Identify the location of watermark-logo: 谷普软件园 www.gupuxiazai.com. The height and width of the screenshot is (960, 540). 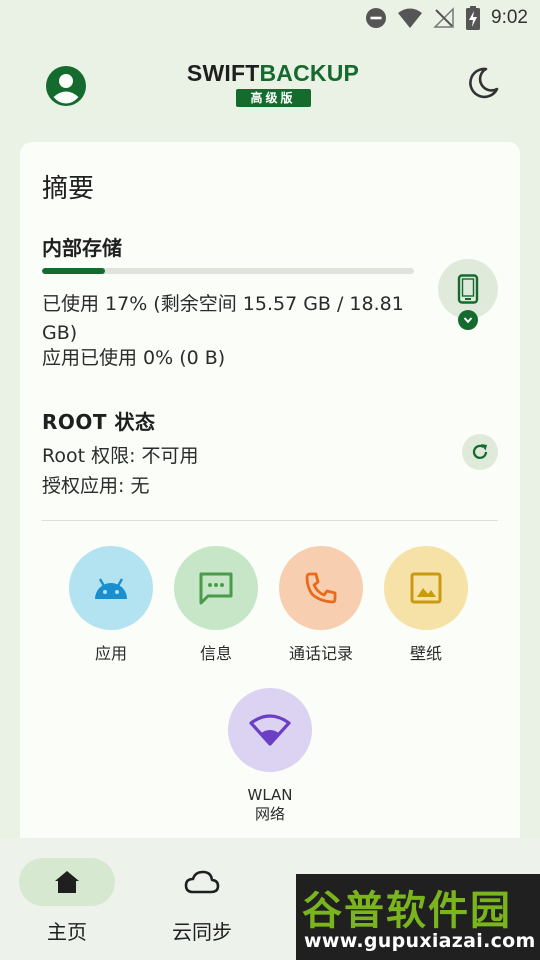
(418, 917).